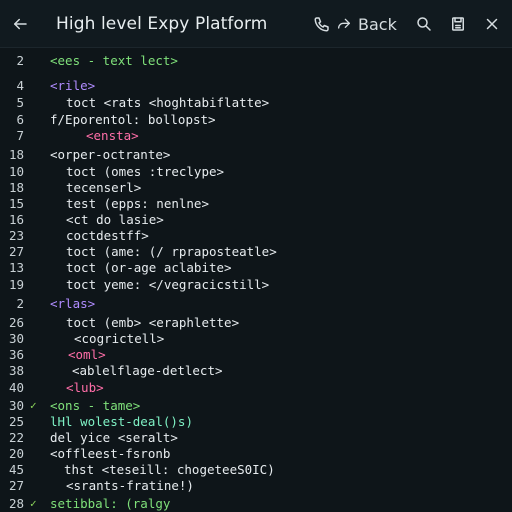 The image size is (512, 512). I want to click on code-line: 45 thst <teseill: chogeteeS0IC), so click(256, 470).